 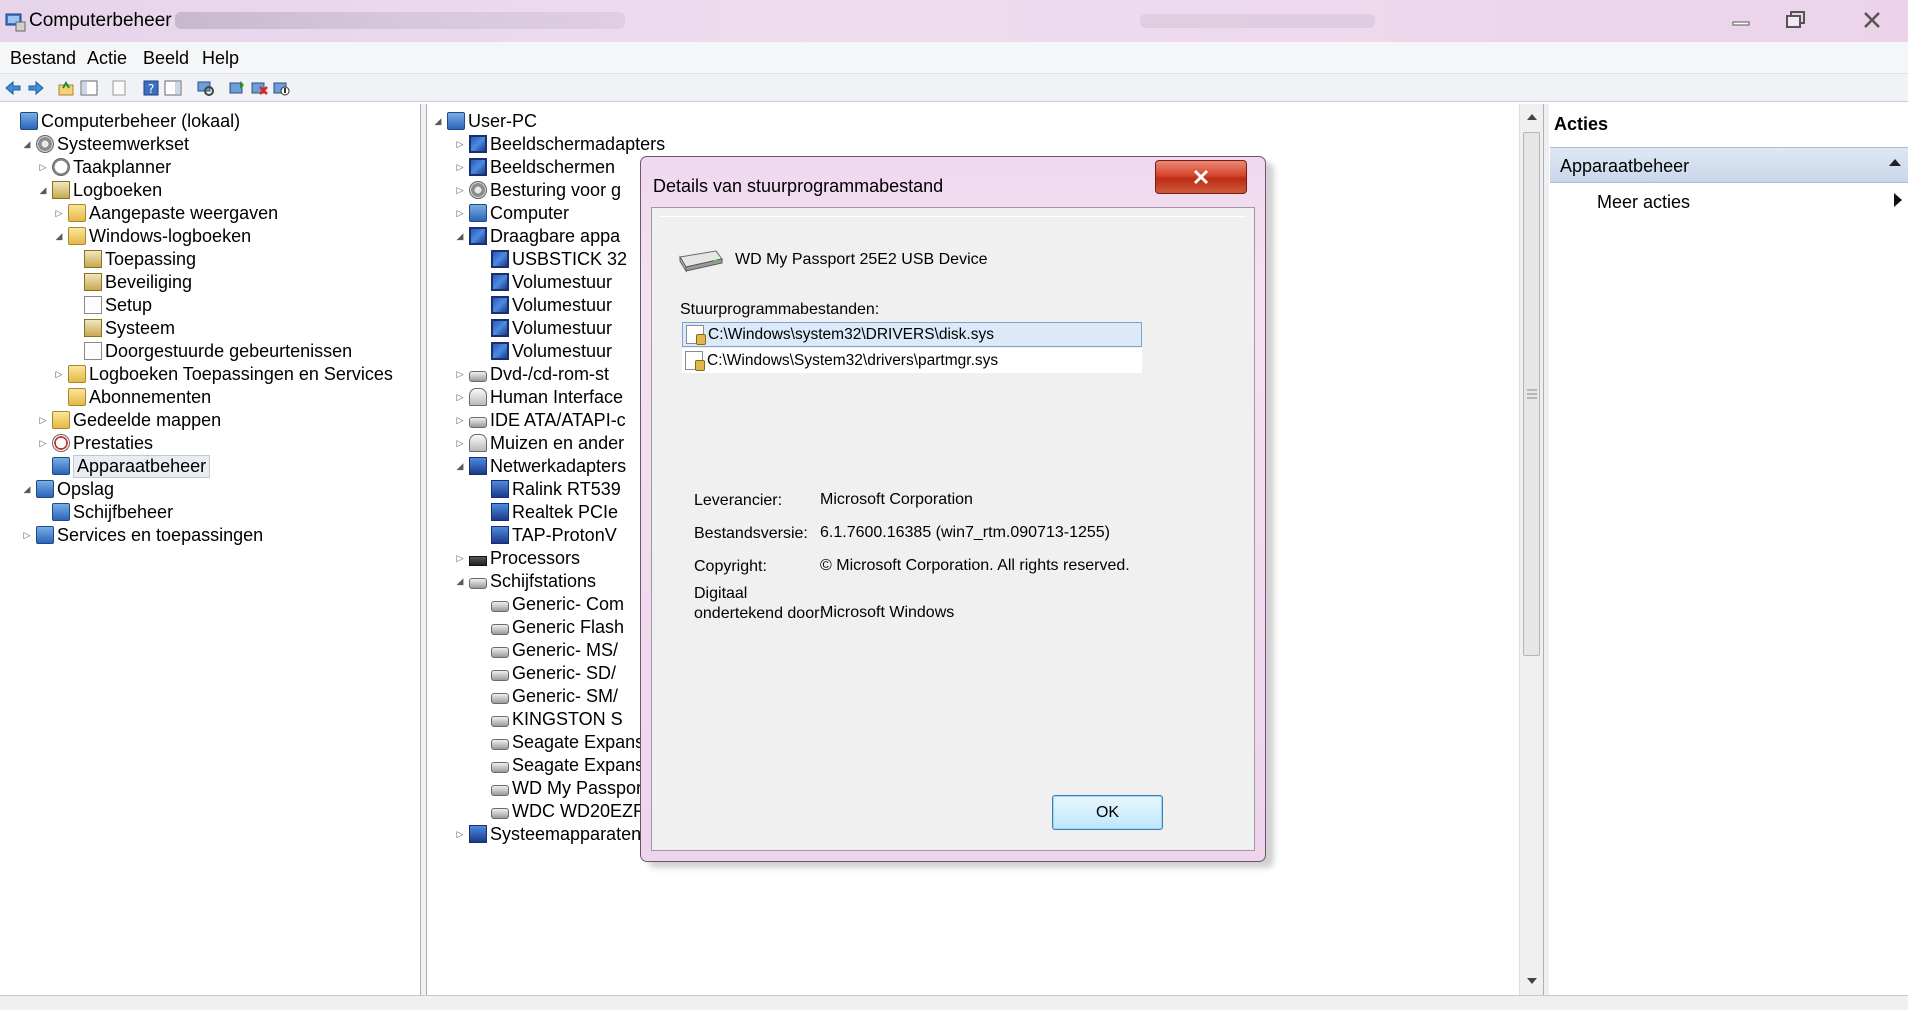 I want to click on window-title: Computerbeheer, so click(x=100, y=20).